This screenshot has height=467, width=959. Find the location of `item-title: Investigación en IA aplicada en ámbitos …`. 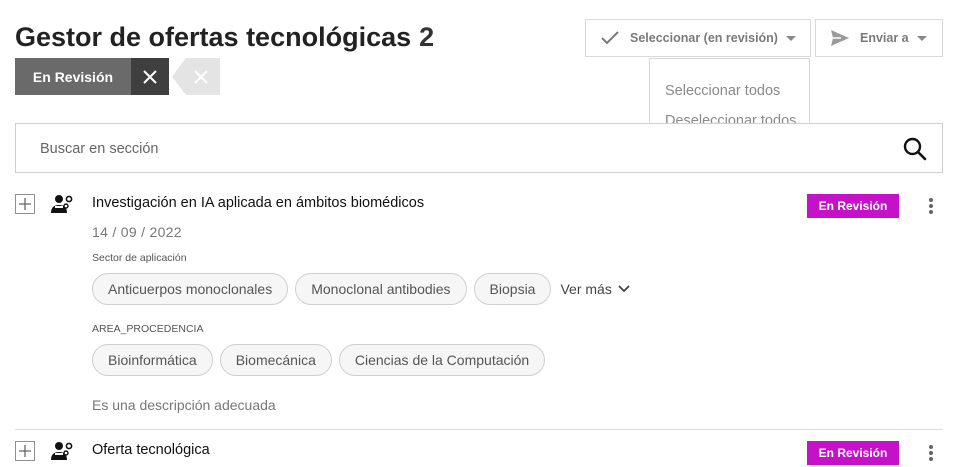

item-title: Investigación en IA aplicada en ámbitos … is located at coordinates (258, 203).